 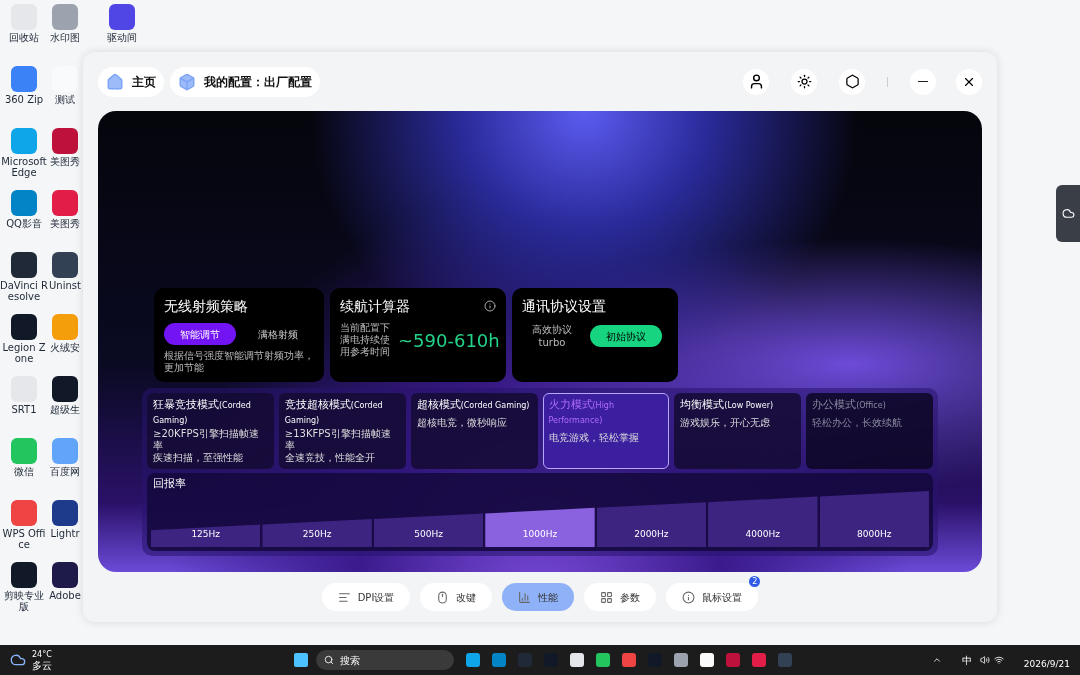 I want to click on mode-description: ≥13KFPS引擎扫描帧速率, so click(x=338, y=440).